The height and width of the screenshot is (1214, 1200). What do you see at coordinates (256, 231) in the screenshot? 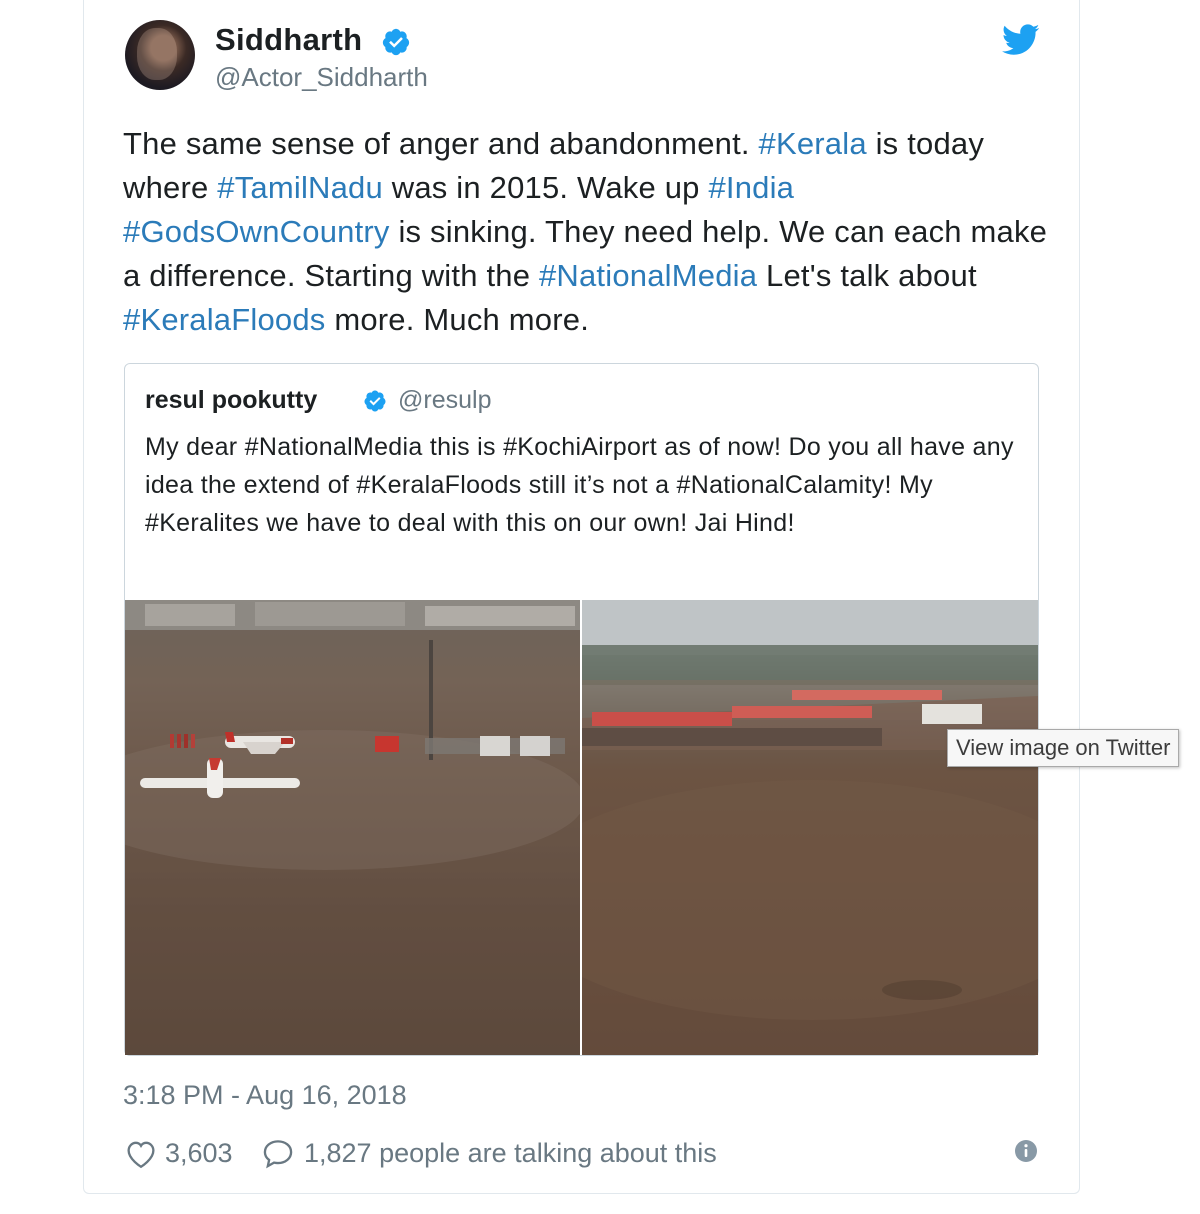
I see `hashtag-link: #GodsOwnCountry` at bounding box center [256, 231].